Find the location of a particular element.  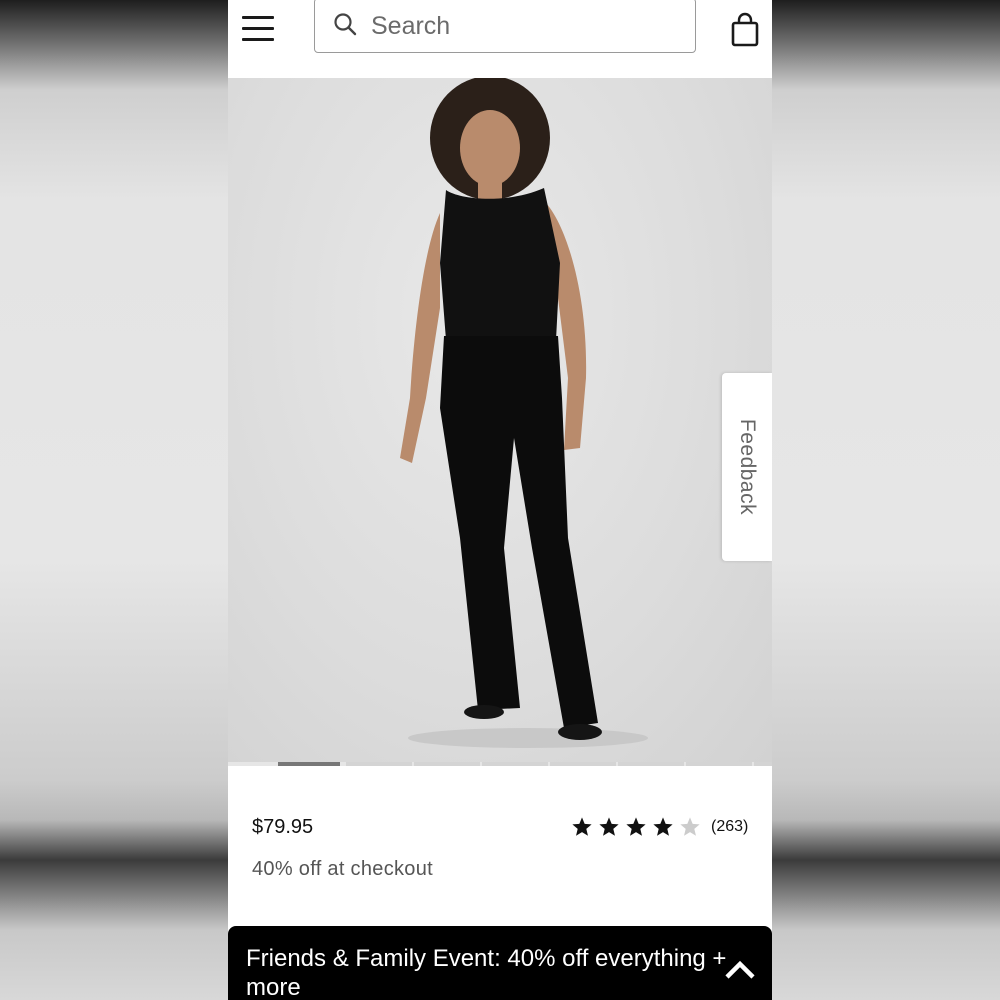

promo-text: 40% off at checkout is located at coordinates (343, 869).